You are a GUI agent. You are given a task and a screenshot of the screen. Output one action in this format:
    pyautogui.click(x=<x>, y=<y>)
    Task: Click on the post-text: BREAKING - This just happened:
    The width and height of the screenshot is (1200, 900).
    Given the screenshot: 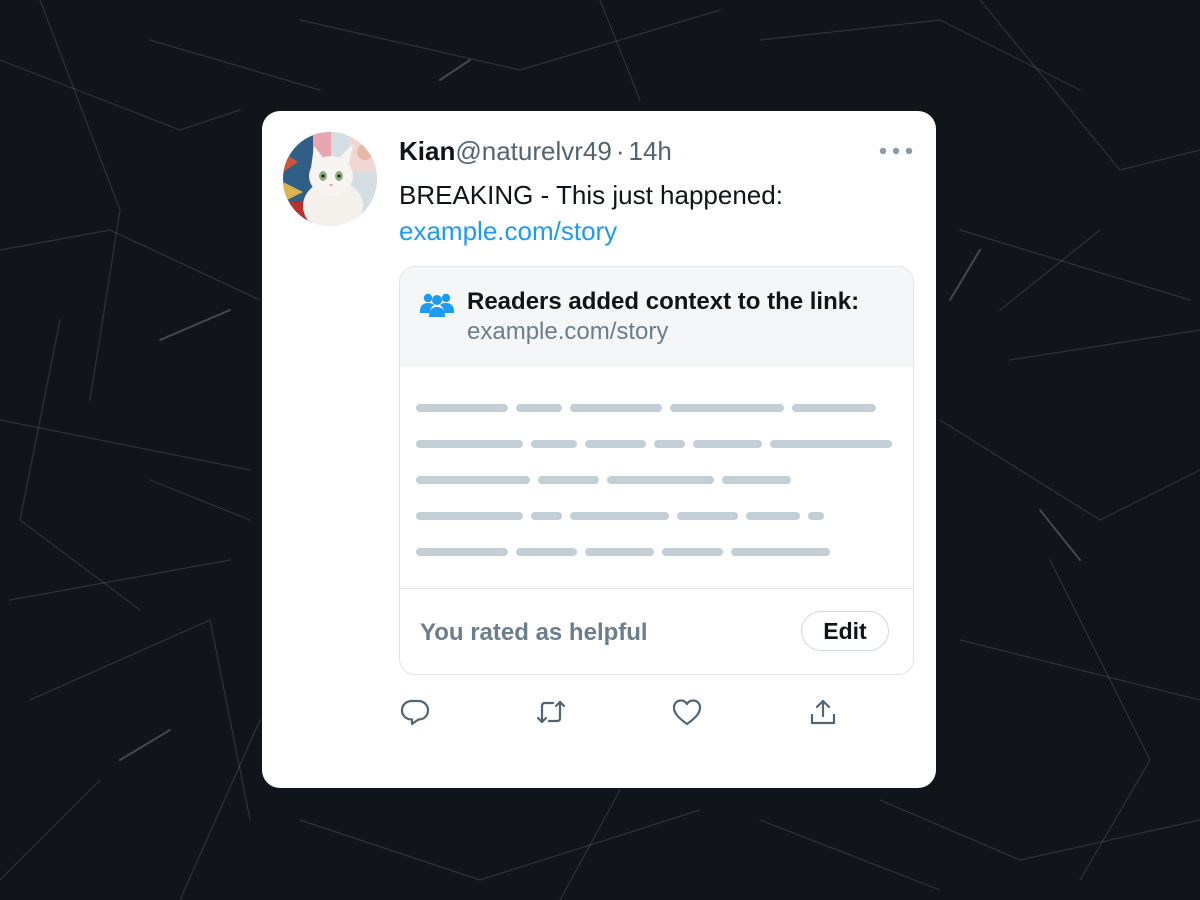 What is the action you would take?
    pyautogui.click(x=591, y=195)
    